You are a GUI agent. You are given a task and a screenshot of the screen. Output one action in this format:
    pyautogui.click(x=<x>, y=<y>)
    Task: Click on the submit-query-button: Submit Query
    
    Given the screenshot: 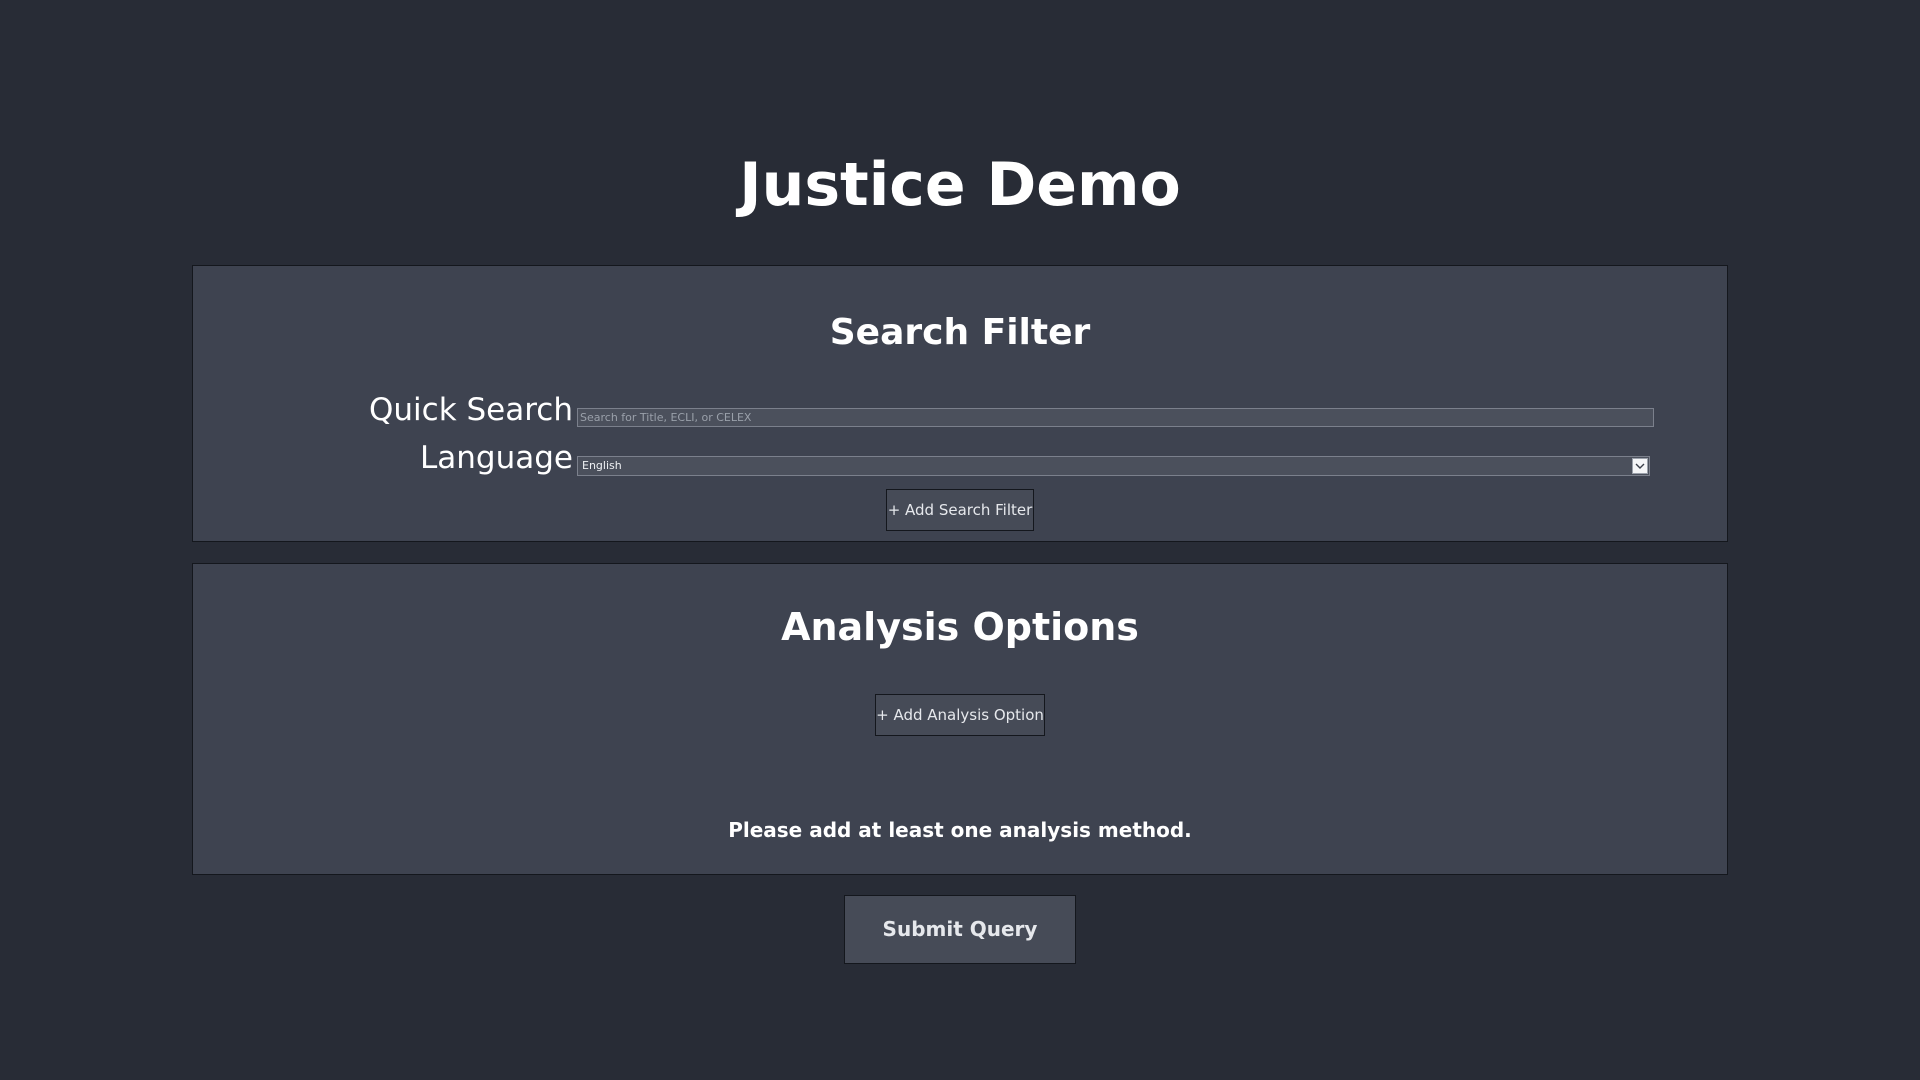 What is the action you would take?
    pyautogui.click(x=960, y=929)
    